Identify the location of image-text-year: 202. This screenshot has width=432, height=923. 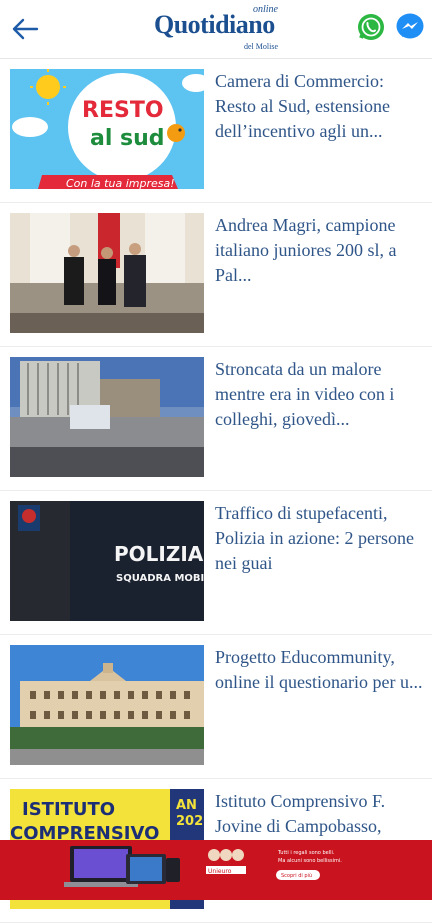
(189, 821).